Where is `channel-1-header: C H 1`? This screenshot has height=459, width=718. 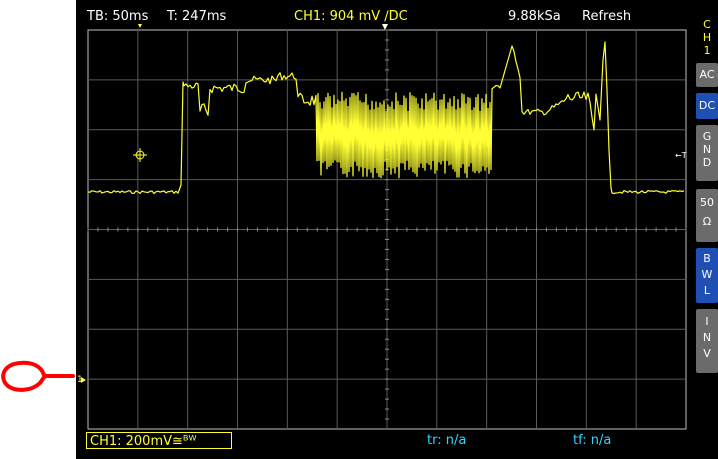
channel-1-header: C H 1 is located at coordinates (707, 37).